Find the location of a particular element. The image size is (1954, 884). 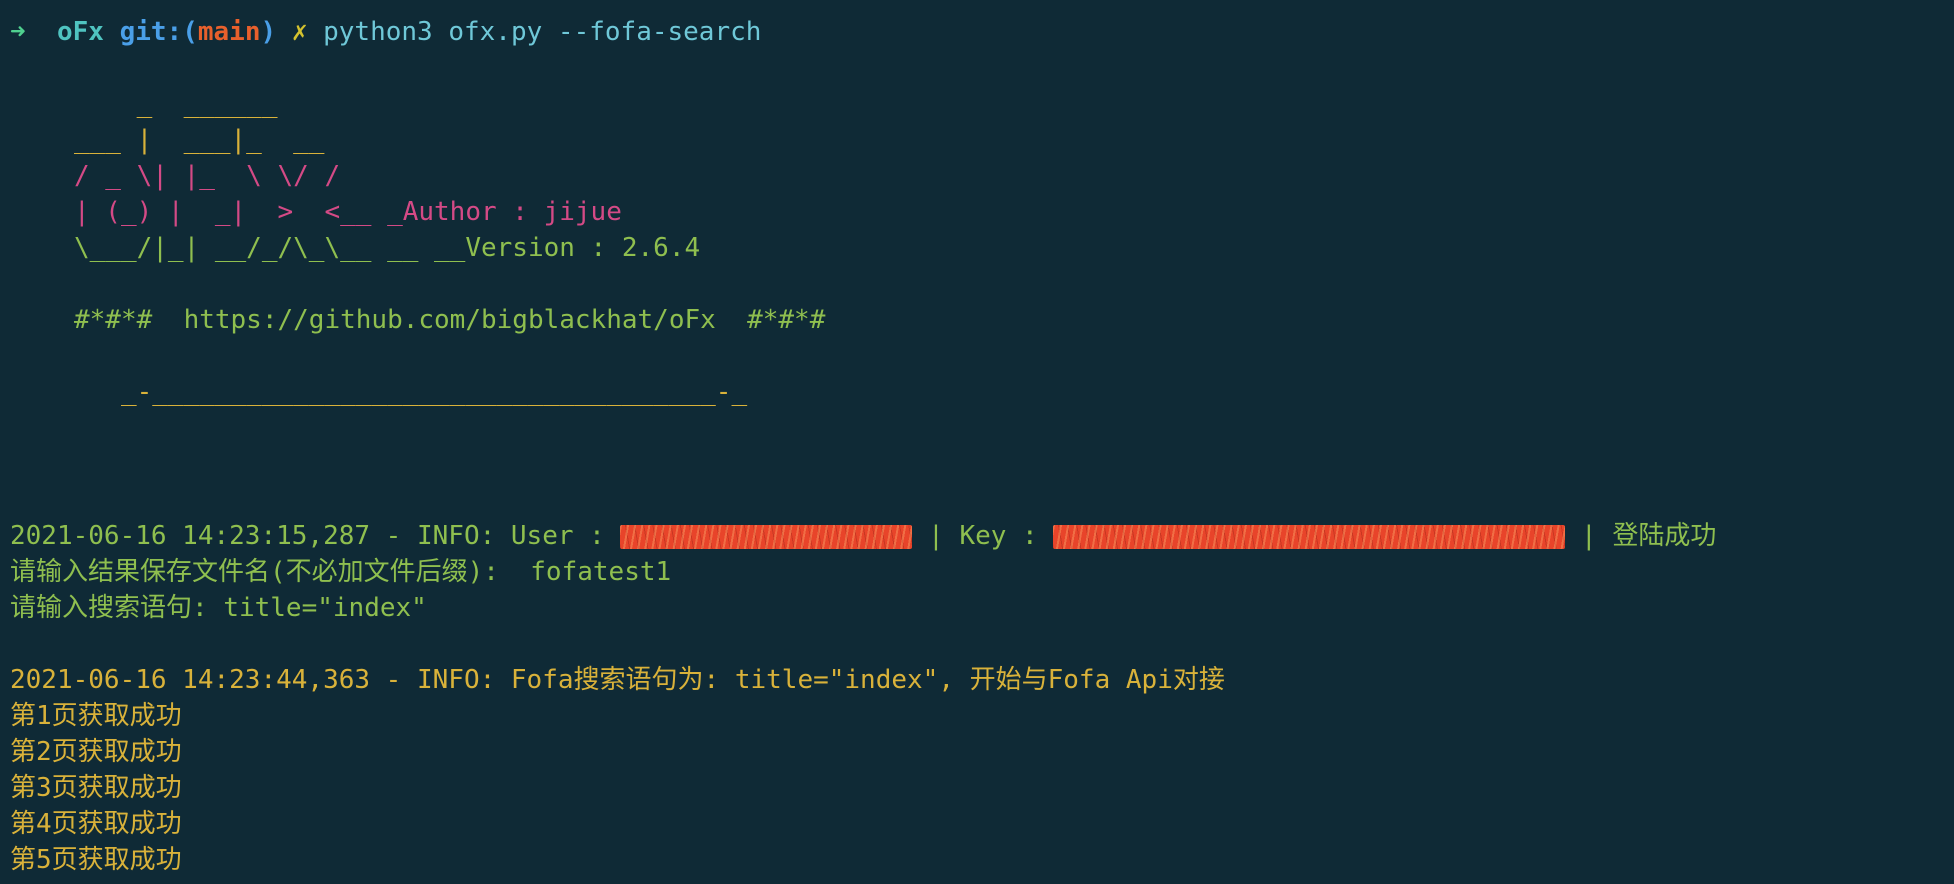

page-status-line: 第5页获取成功 is located at coordinates (96, 860).